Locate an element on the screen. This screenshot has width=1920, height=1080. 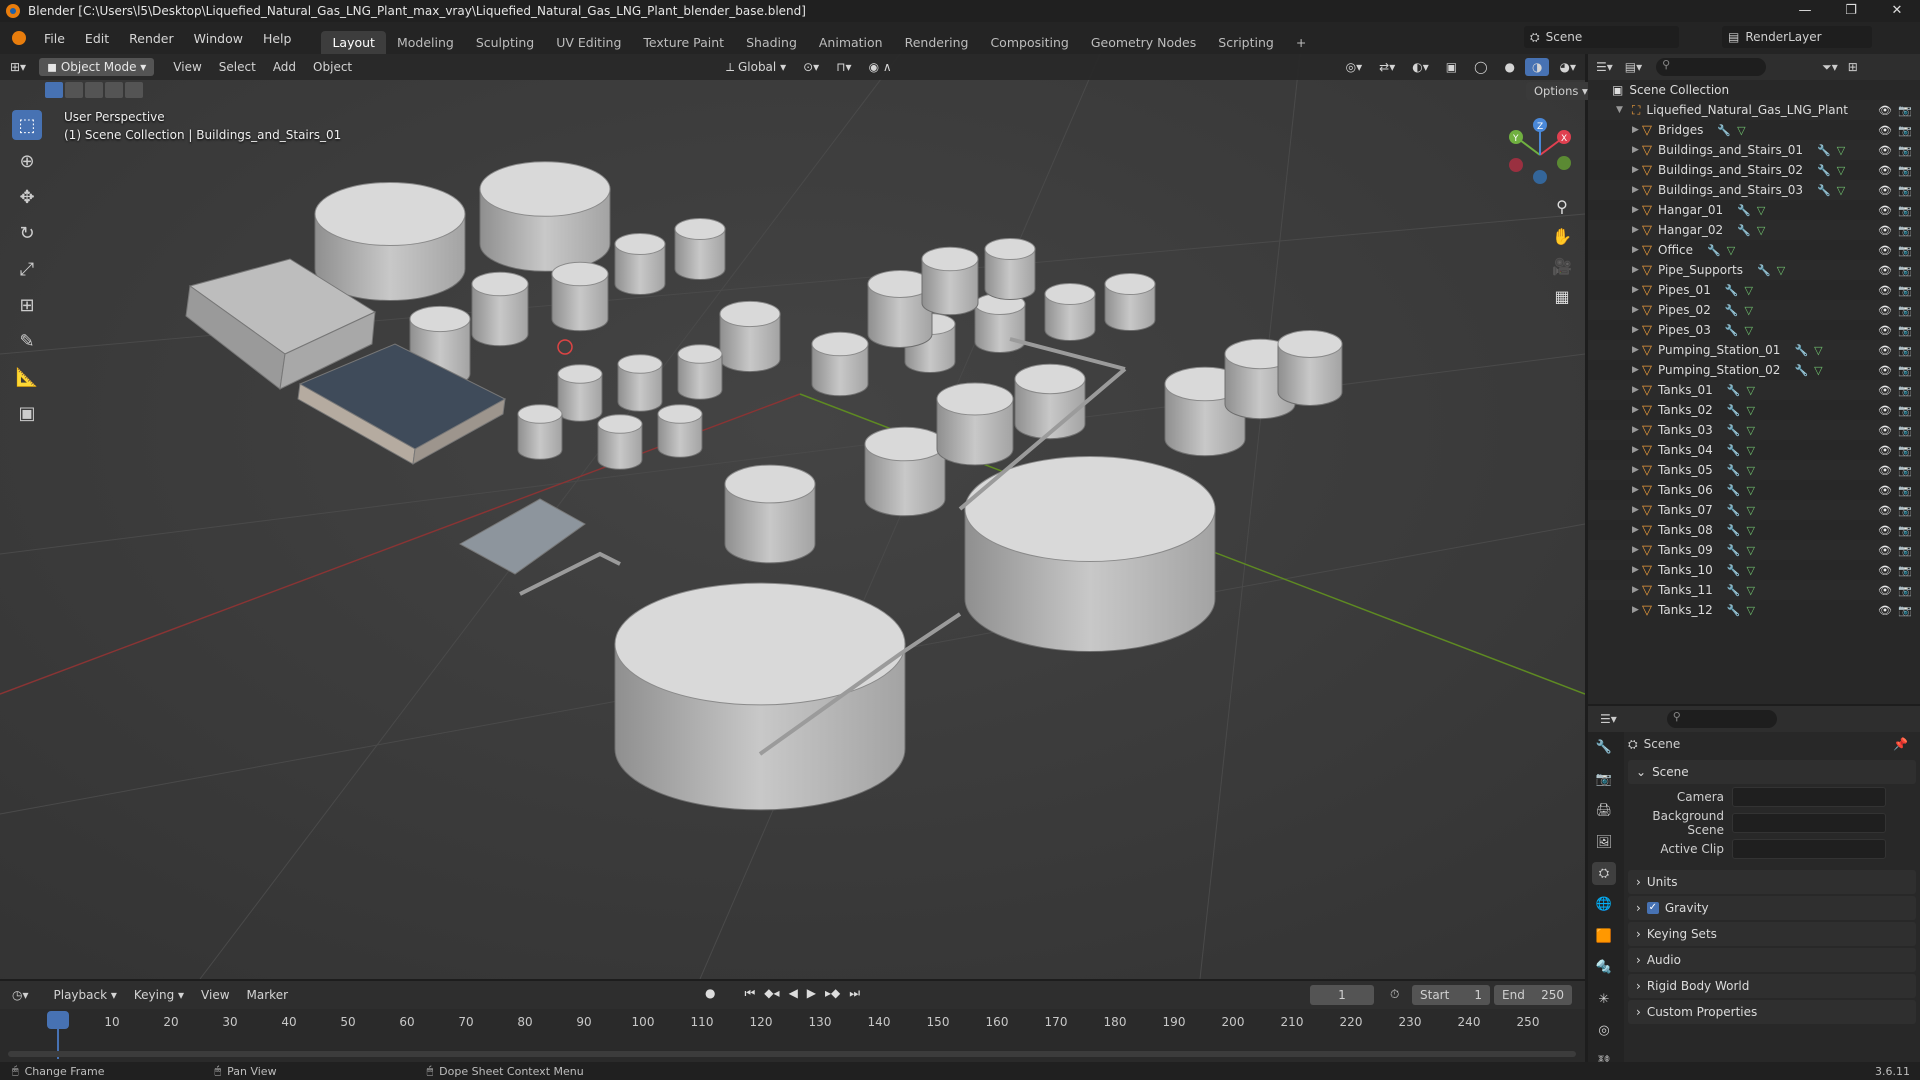
outliner-item: ▶ ▽ Tanks_08 🔧 ▽ 👁 📷 is located at coordinates (1754, 530).